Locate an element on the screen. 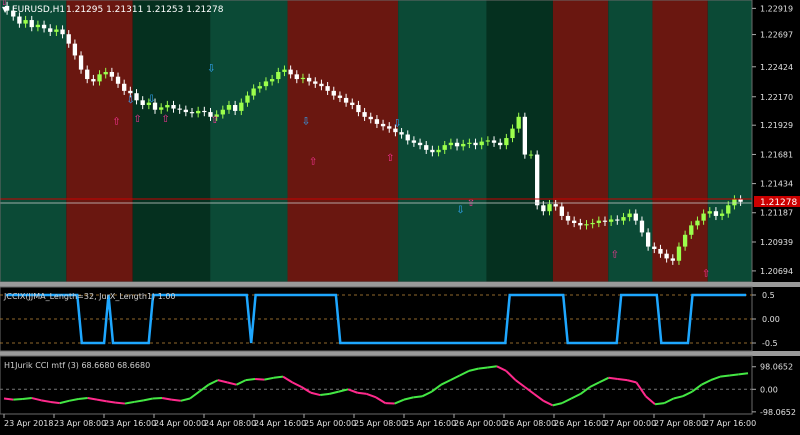 This screenshot has width=800, height=435. y-tick-label: 1.22170 is located at coordinates (776, 97).